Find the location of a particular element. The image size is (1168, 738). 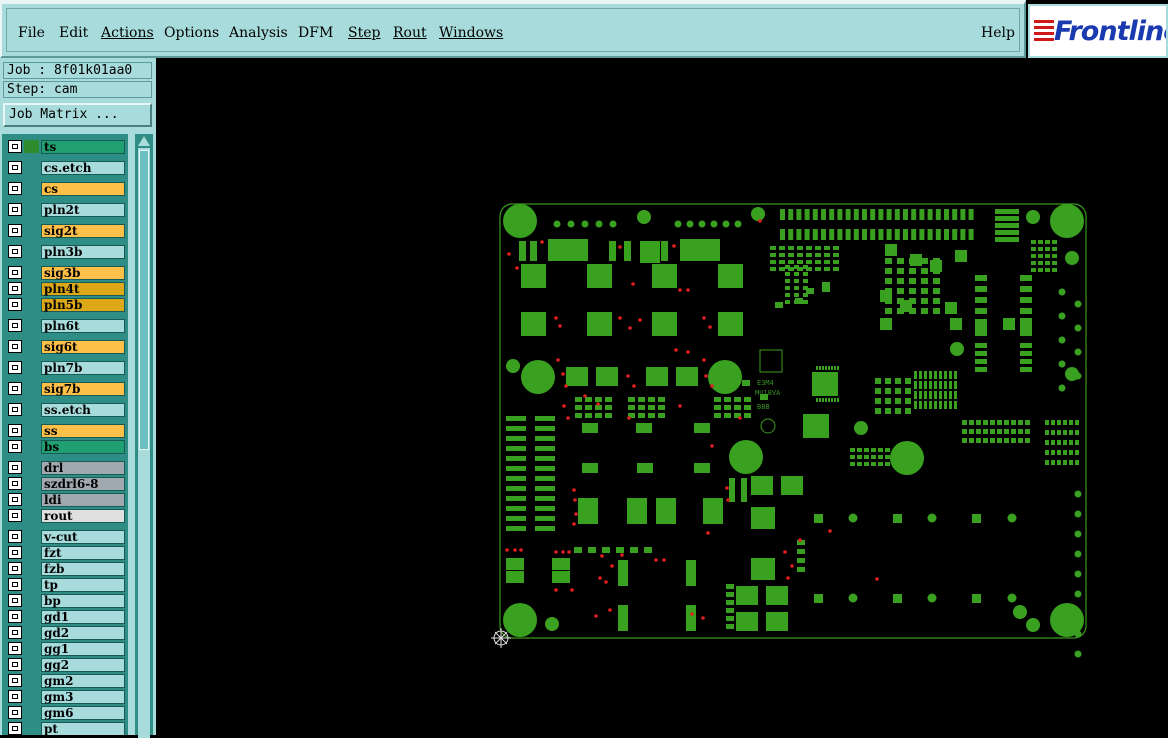

layer-name: sig7b is located at coordinates (83, 389).